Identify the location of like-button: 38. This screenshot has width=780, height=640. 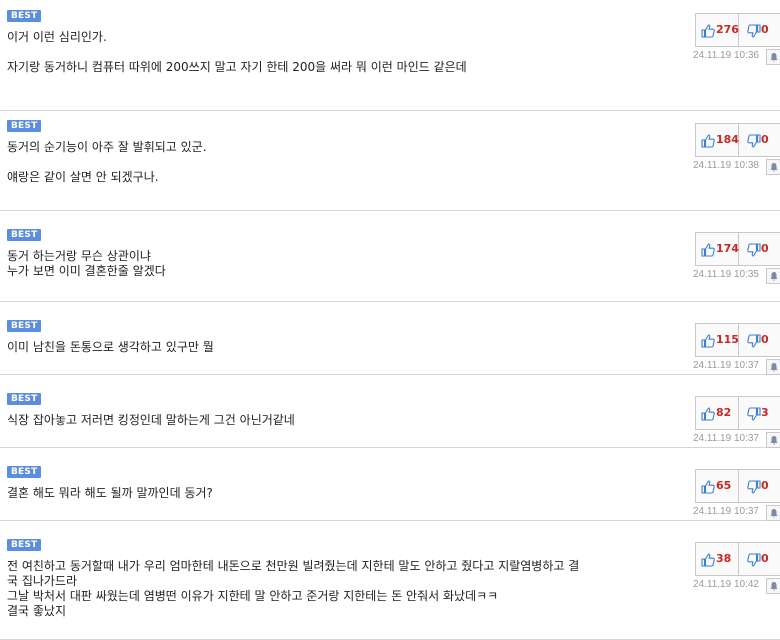
(717, 559).